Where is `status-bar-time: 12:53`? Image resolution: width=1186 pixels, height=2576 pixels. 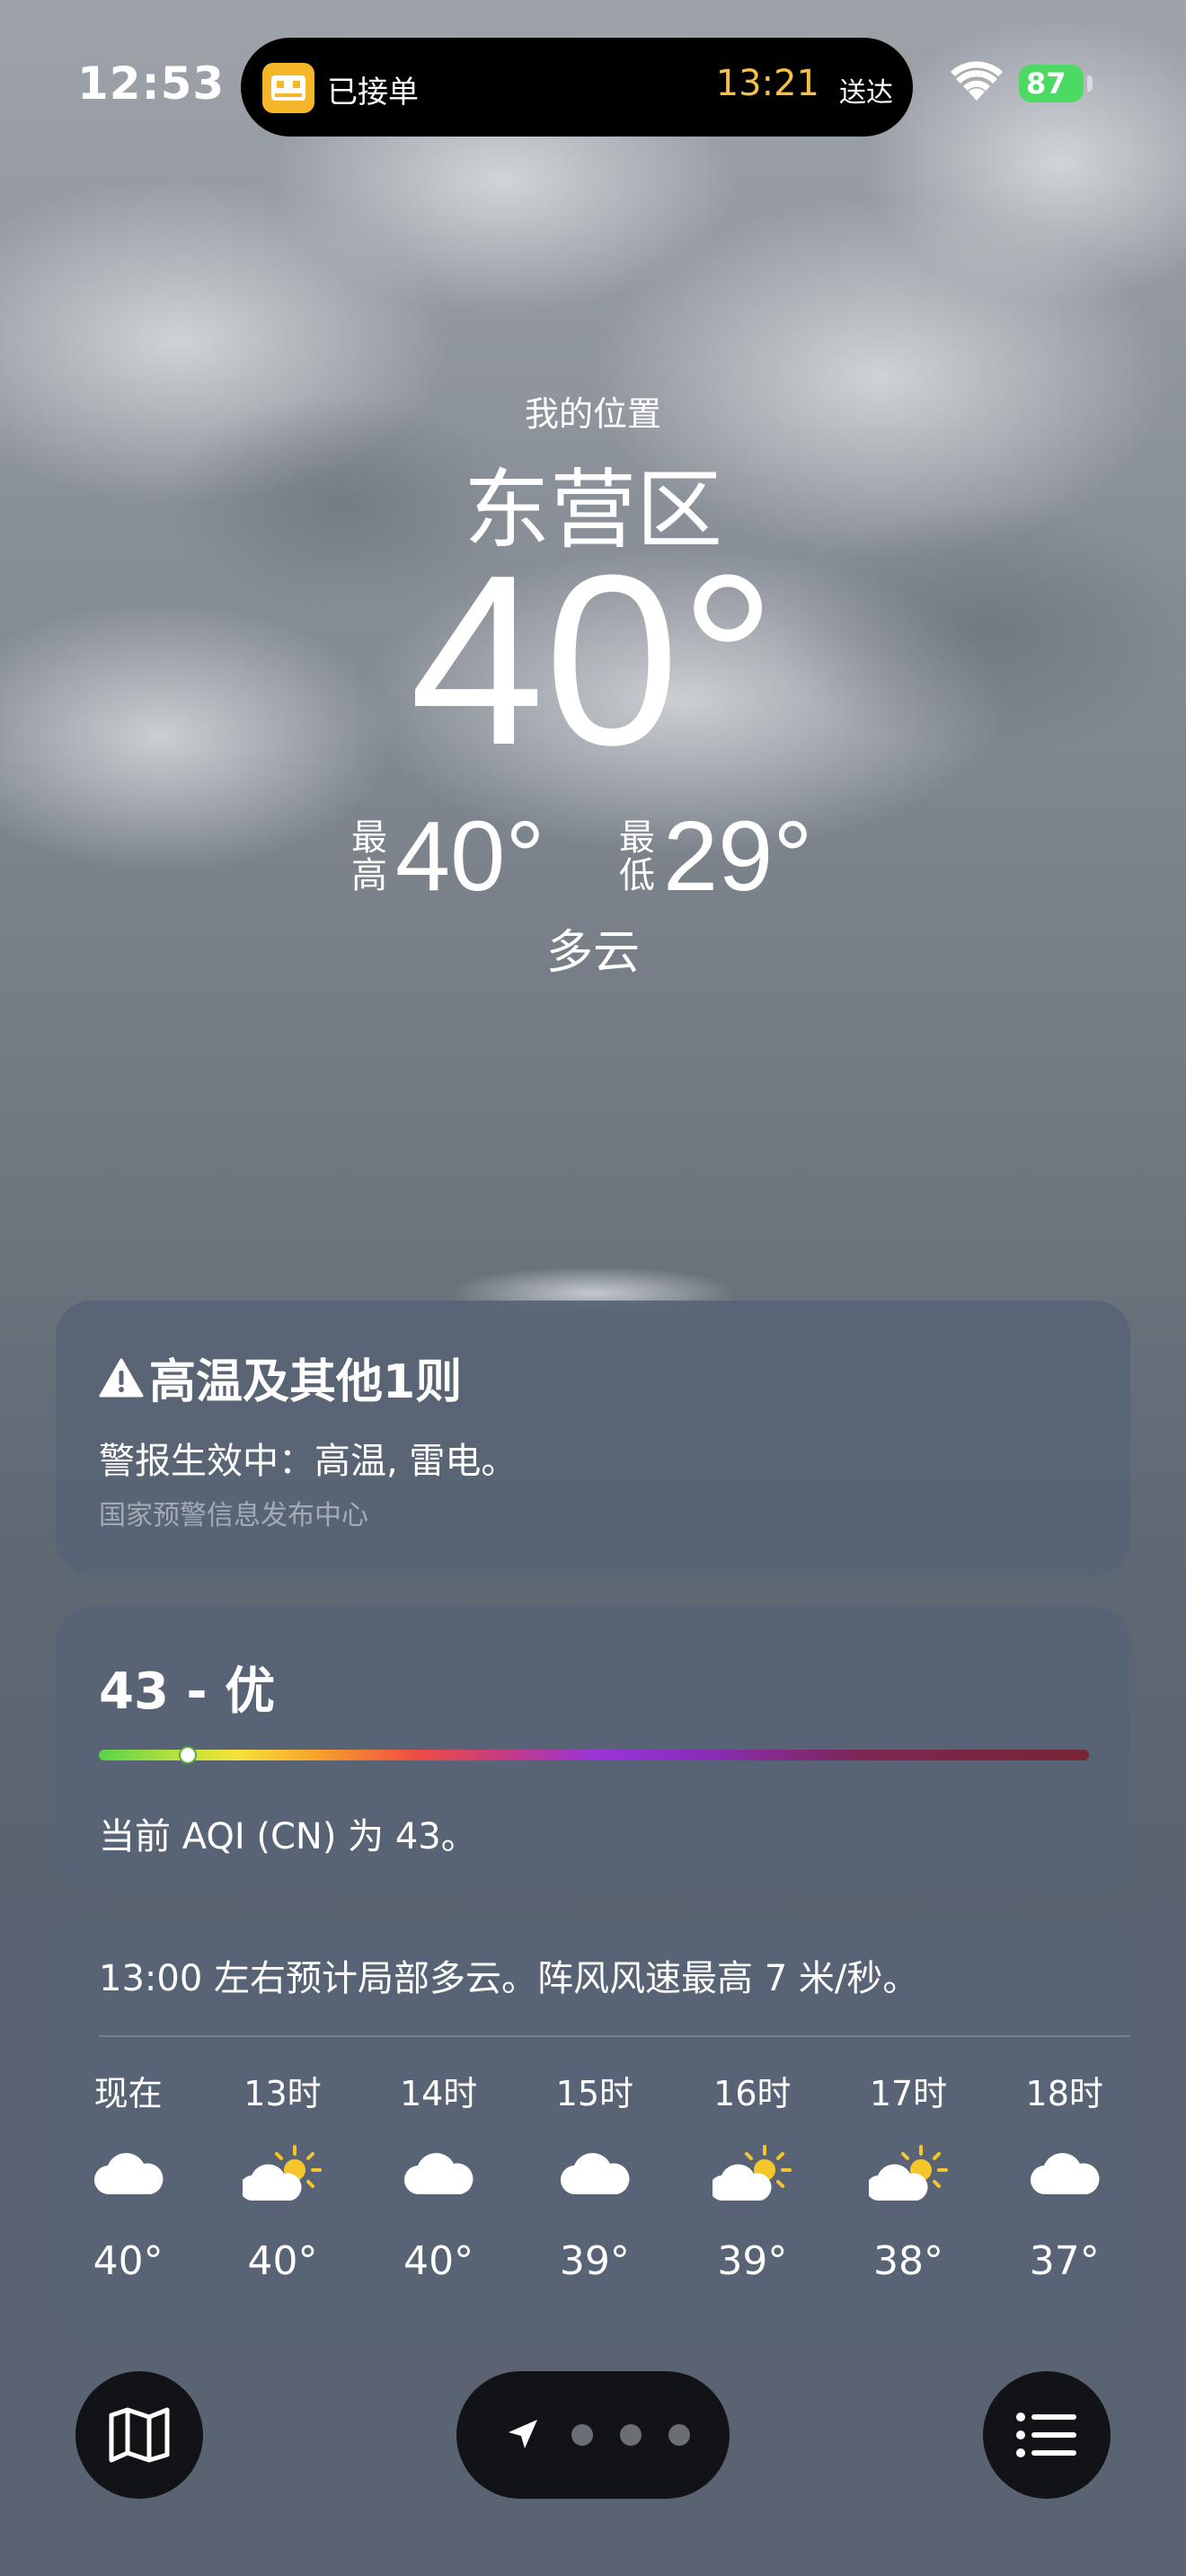 status-bar-time: 12:53 is located at coordinates (151, 83).